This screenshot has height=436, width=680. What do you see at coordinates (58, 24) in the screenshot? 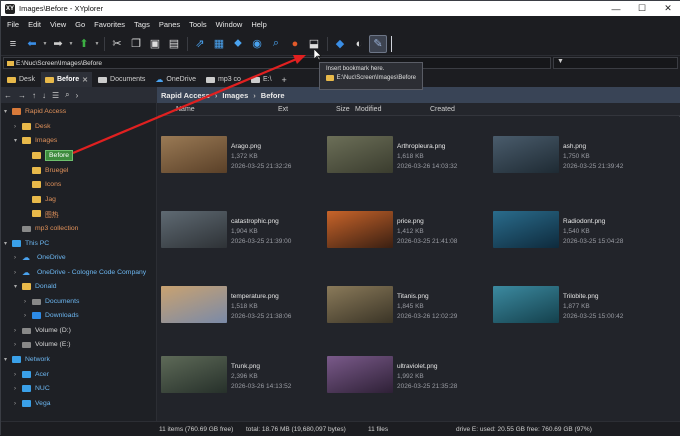
I see `menu-view: View` at bounding box center [58, 24].